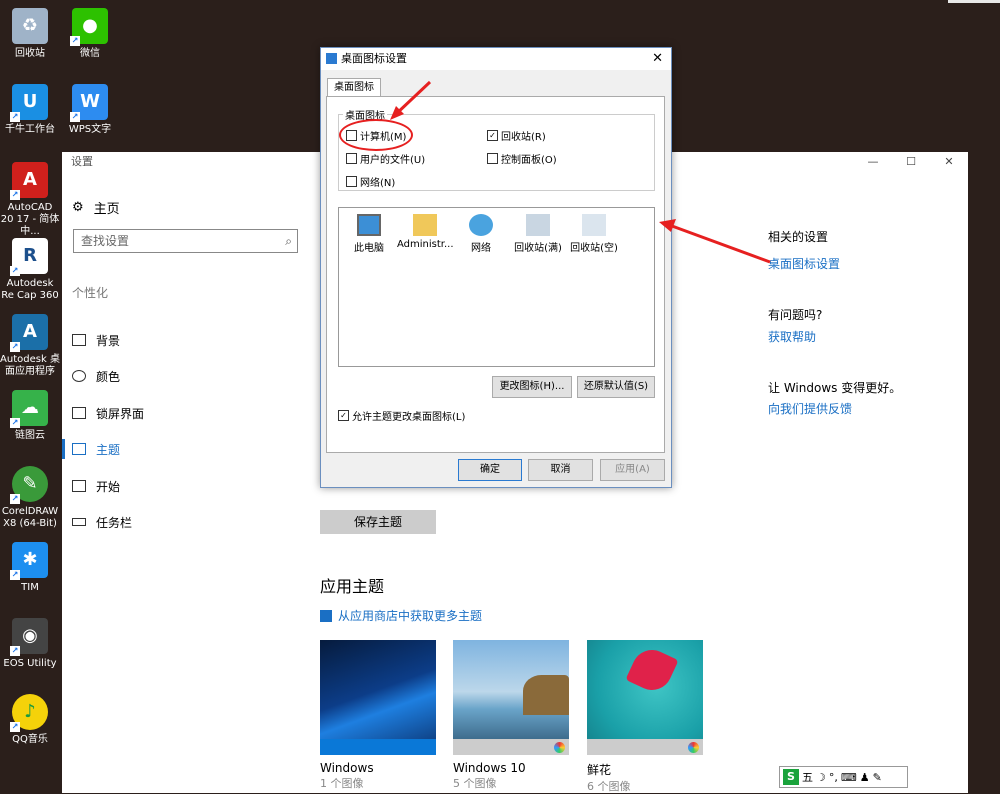  What do you see at coordinates (877, 777) in the screenshot?
I see `wrench-icon: ✎` at bounding box center [877, 777].